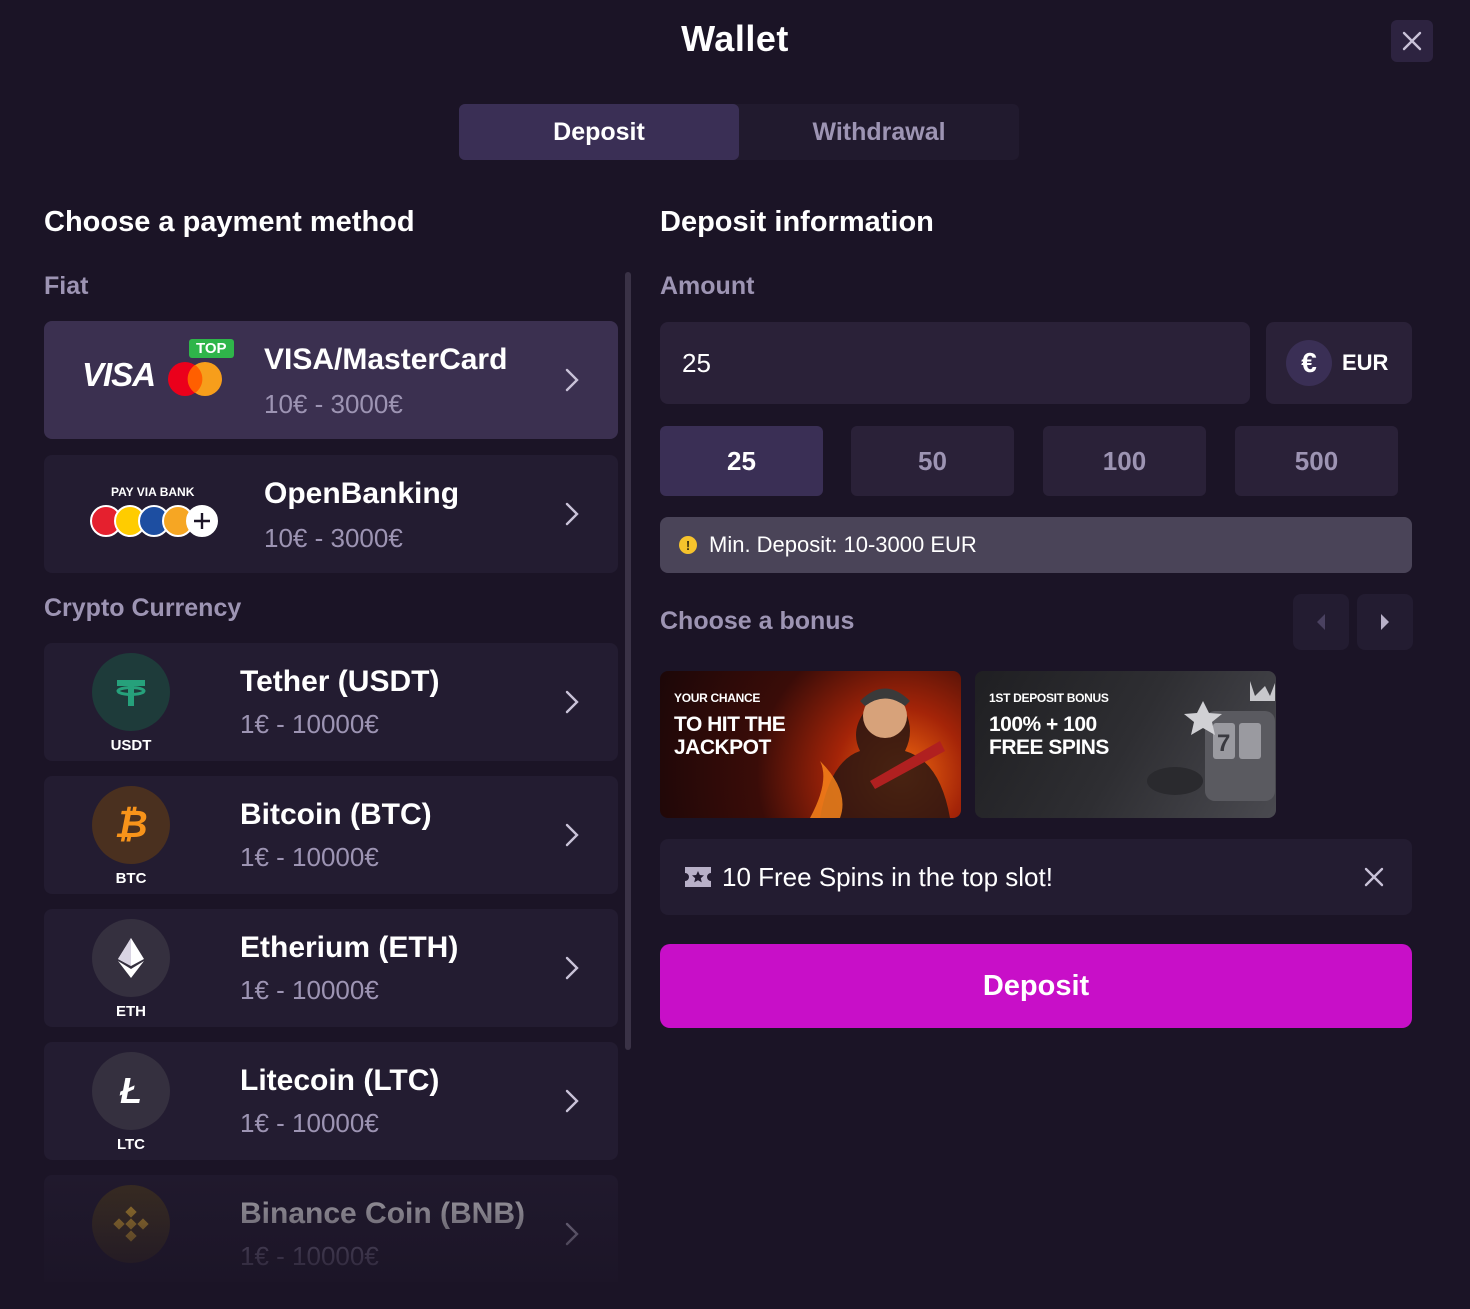 Image resolution: width=1470 pixels, height=1309 pixels. I want to click on deposit-button: Deposit, so click(1036, 986).